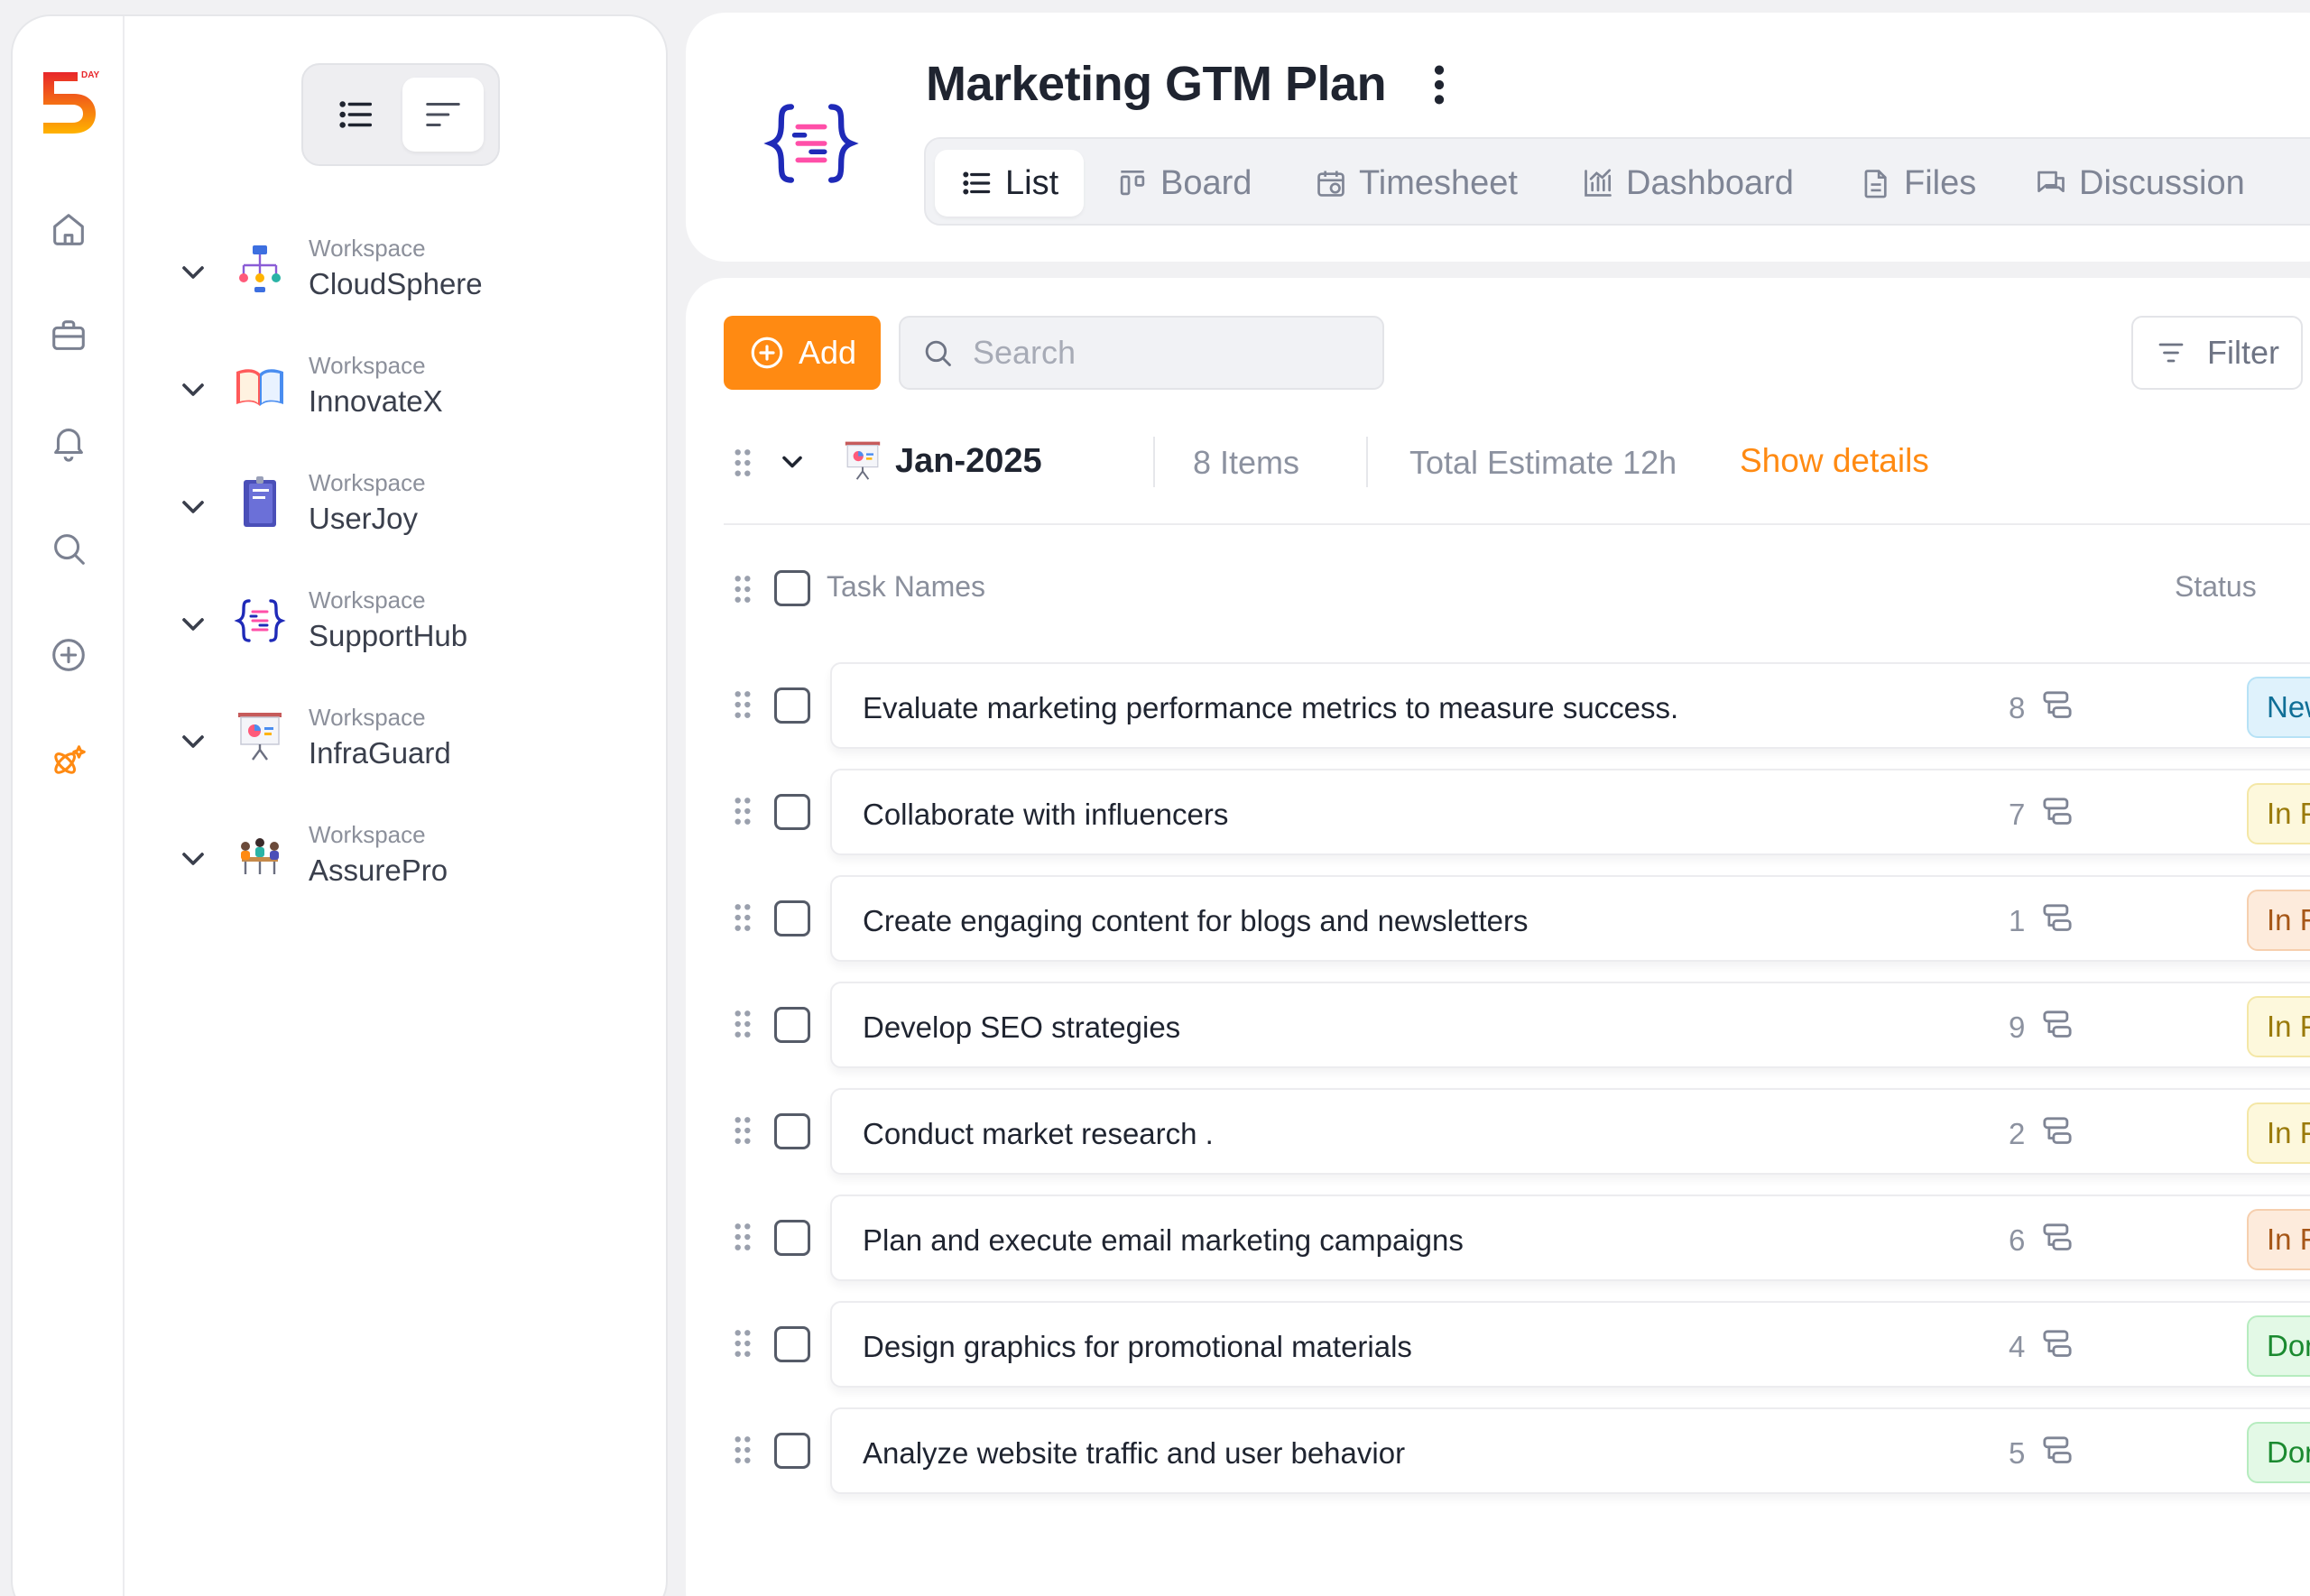 Image resolution: width=2310 pixels, height=1596 pixels. Describe the element at coordinates (409, 386) in the screenshot. I see `workspace-item: Workspace InnovateX` at that location.